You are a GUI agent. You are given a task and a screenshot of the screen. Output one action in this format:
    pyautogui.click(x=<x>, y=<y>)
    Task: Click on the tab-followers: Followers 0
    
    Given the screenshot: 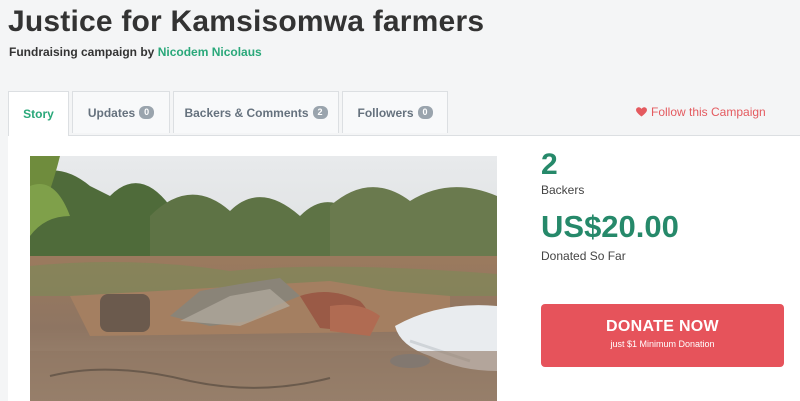 What is the action you would take?
    pyautogui.click(x=395, y=112)
    